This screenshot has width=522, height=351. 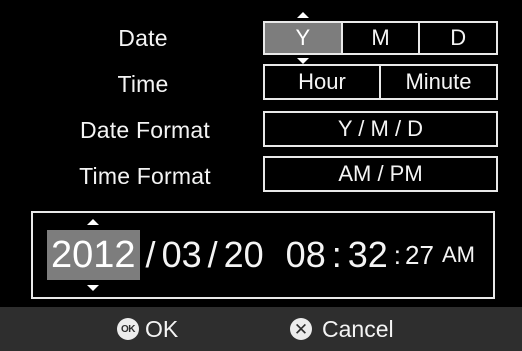 I want to click on time-option-minute: Minute, so click(x=438, y=82).